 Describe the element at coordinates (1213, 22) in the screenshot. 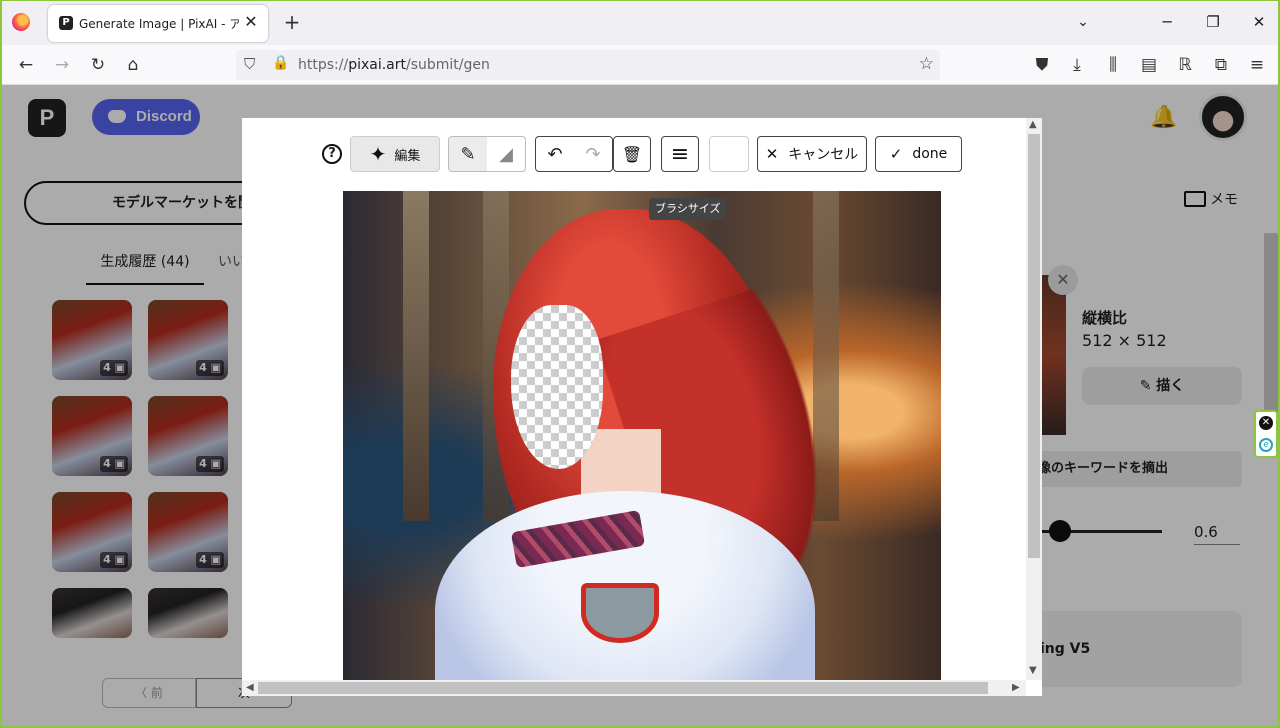

I see `restore-icon: ❐` at that location.